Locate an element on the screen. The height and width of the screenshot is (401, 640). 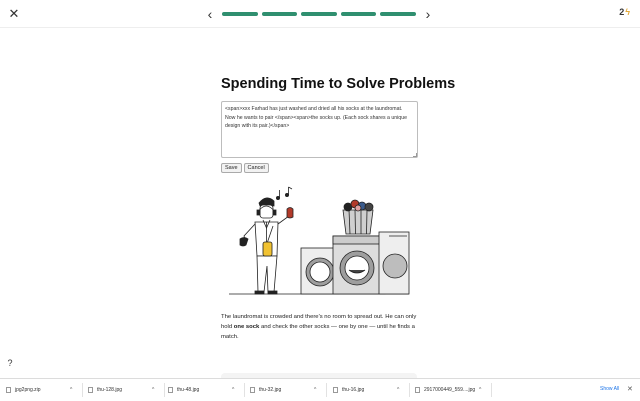
download-item: thu-32.jpg is located at coordinates (265, 390).